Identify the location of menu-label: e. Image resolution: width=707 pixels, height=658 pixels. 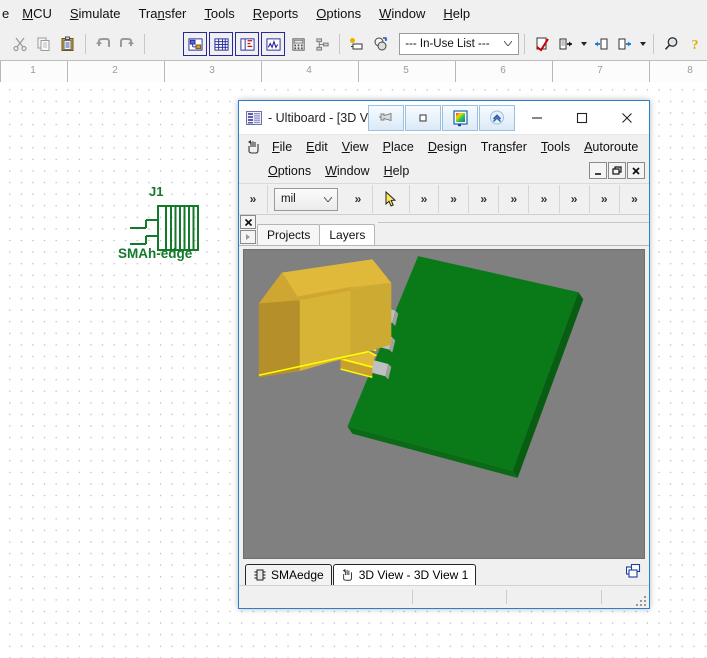
(6, 13).